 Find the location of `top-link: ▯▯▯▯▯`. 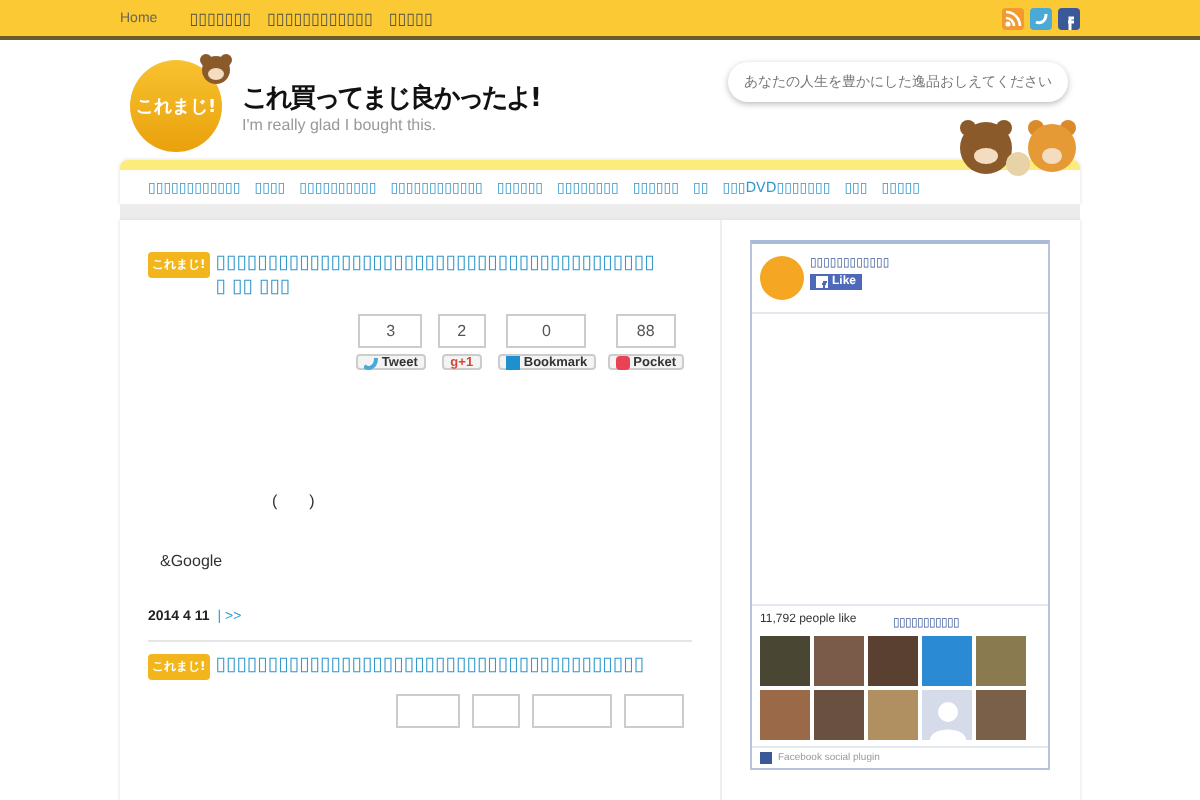

top-link: ▯▯▯▯▯ is located at coordinates (410, 18).